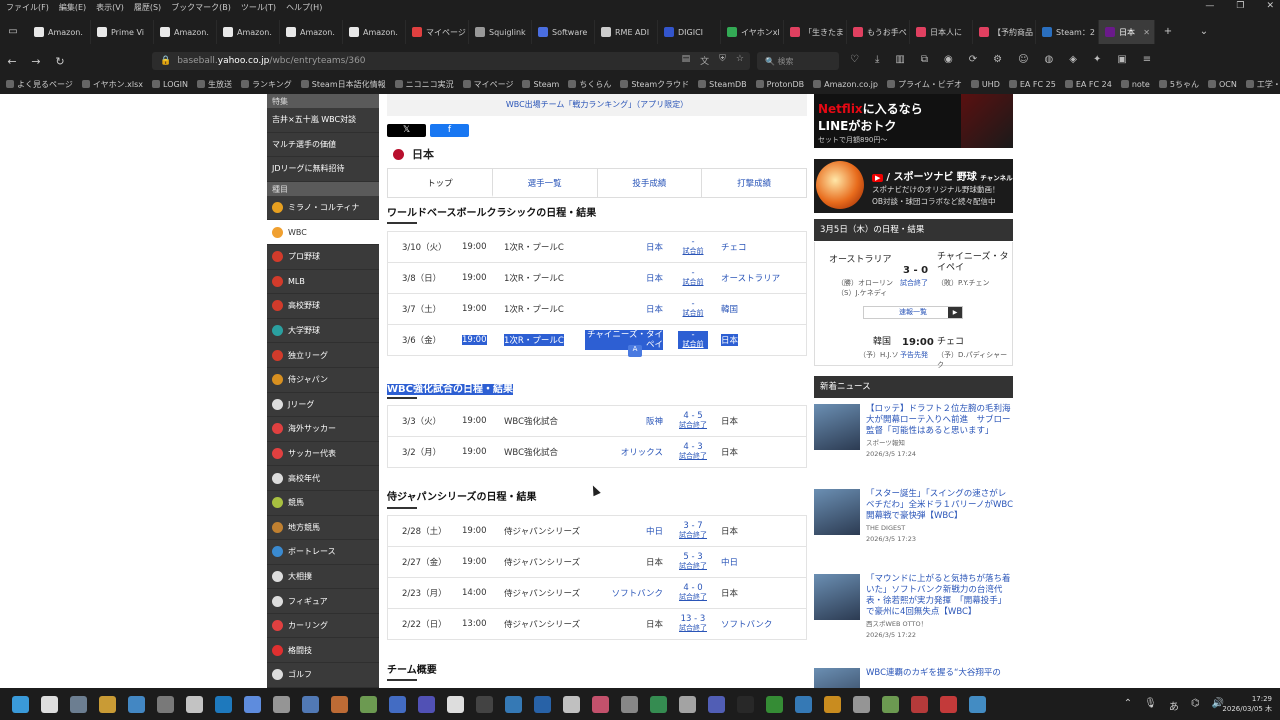  Describe the element at coordinates (693, 531) in the screenshot. I see `game-score-link: 3 - 7 試合終了` at that location.